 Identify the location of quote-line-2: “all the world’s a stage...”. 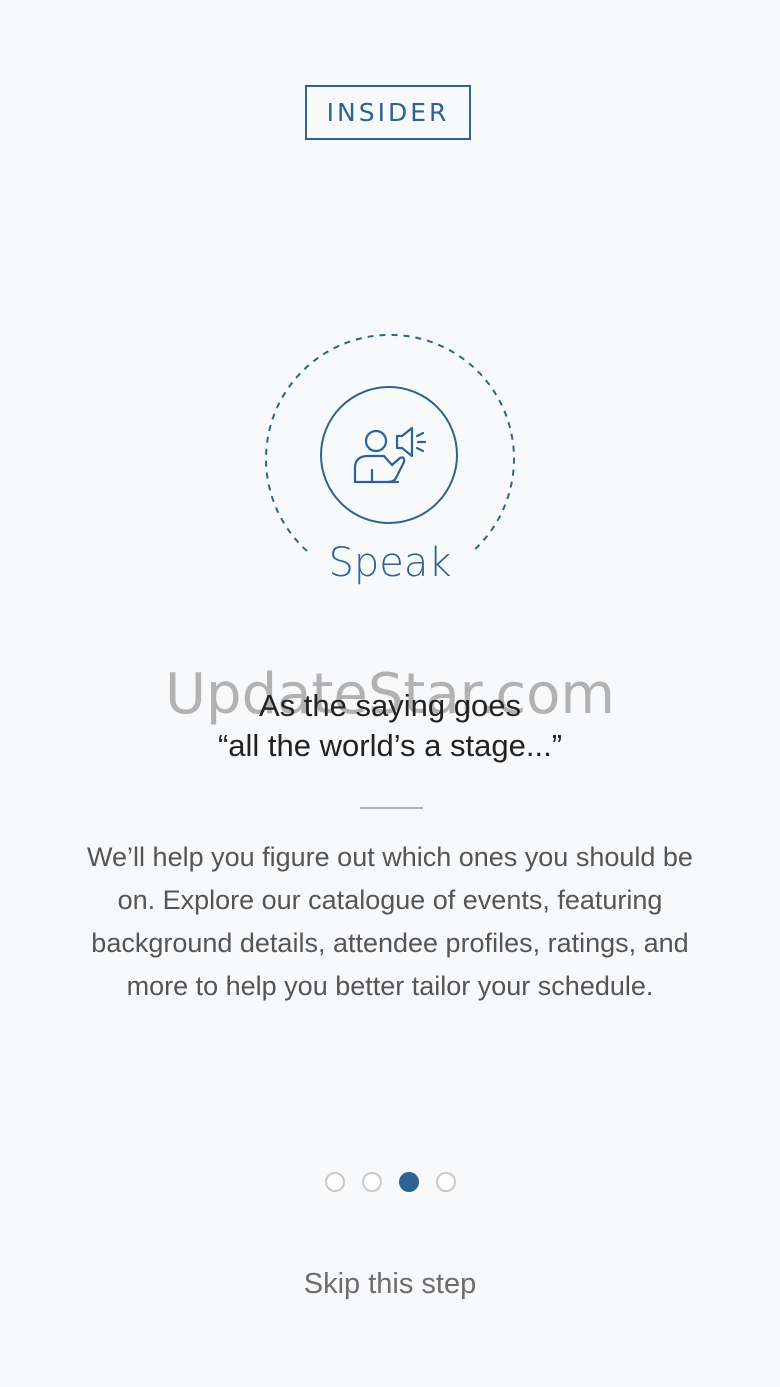
(390, 745).